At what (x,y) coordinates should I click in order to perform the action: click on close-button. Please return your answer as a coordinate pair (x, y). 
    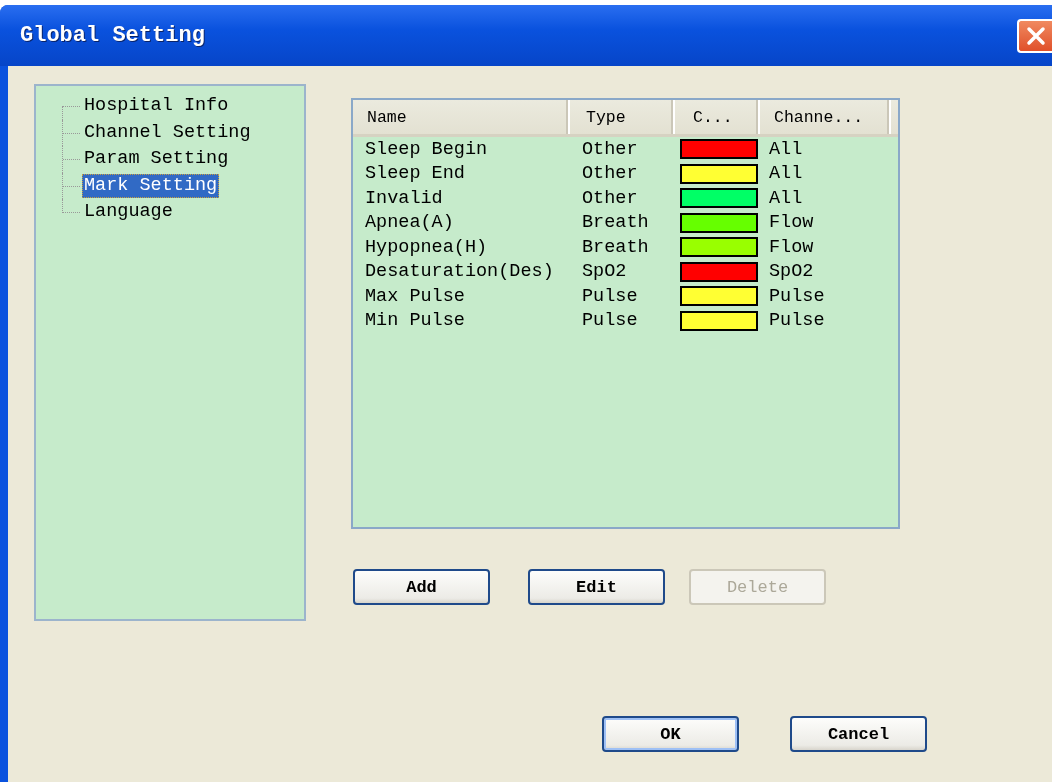
    Looking at the image, I should click on (1034, 35).